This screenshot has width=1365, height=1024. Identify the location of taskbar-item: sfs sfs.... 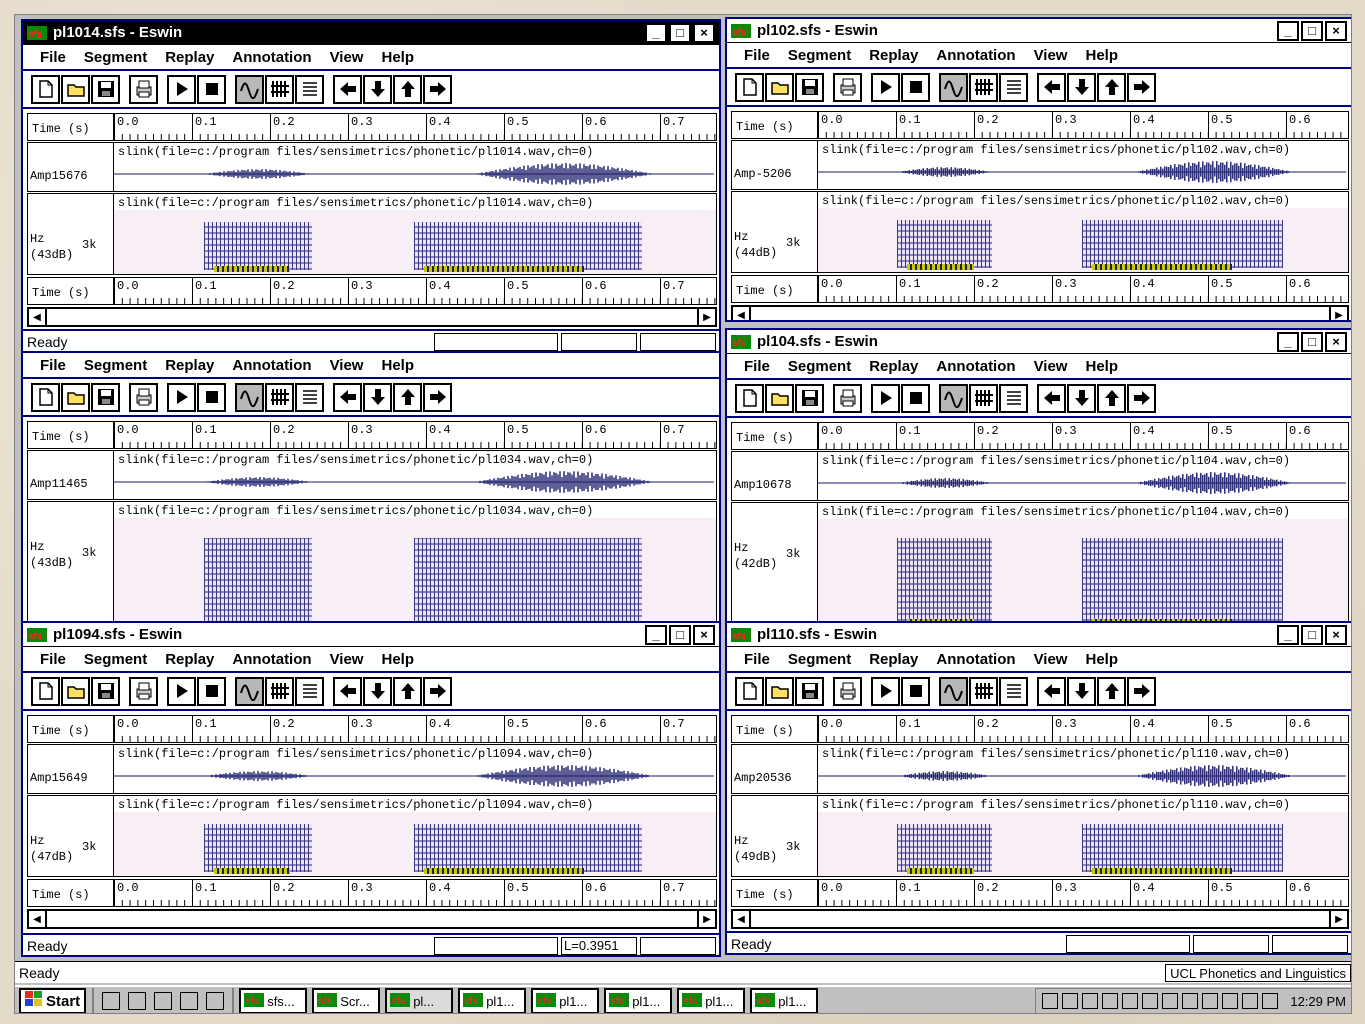
(273, 1000).